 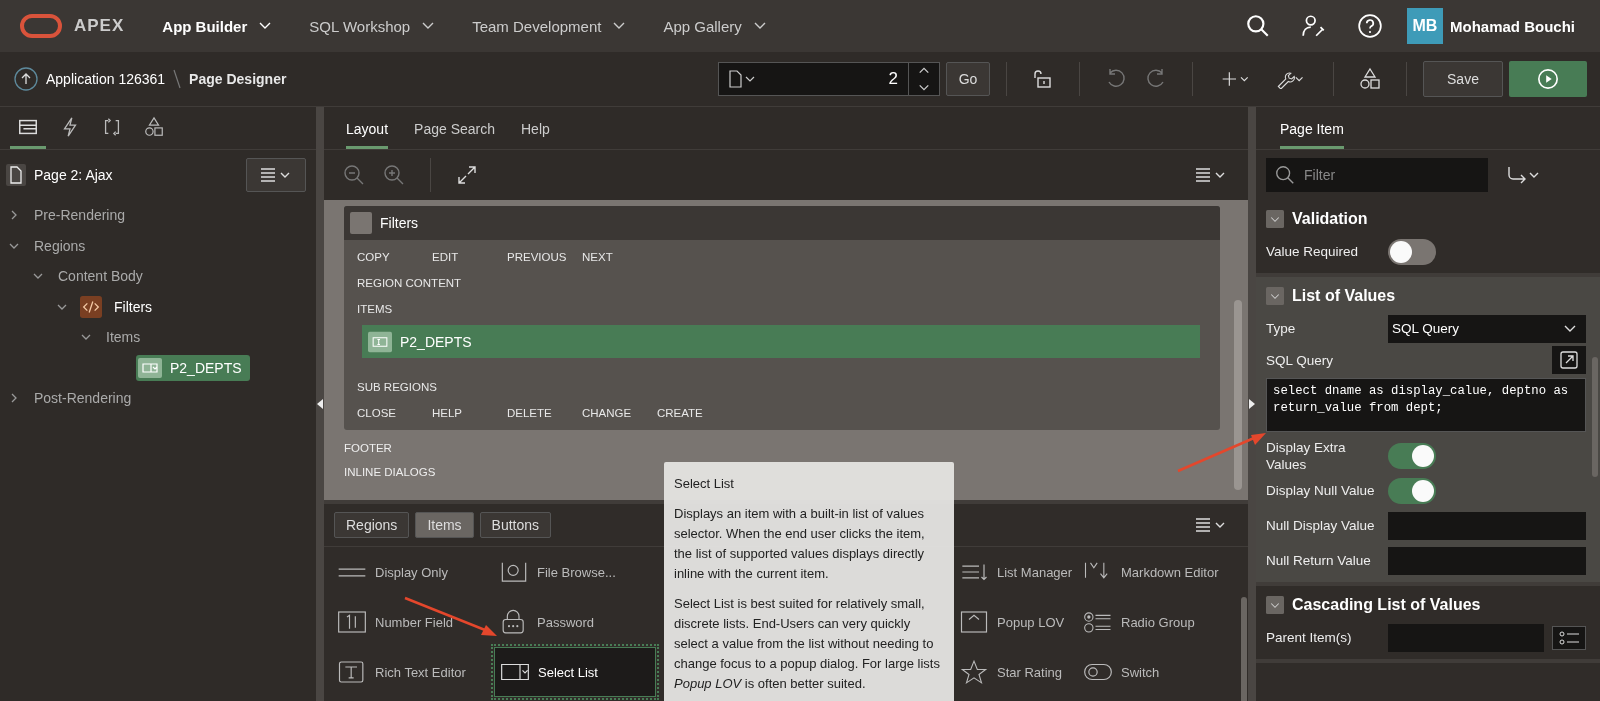 What do you see at coordinates (800, 544) in the screenshot?
I see `tooltip-text: Displays an item with a built-in list of values selector. When the end user clicks the item, the list of supported values displays directly inline with the current item.` at bounding box center [800, 544].